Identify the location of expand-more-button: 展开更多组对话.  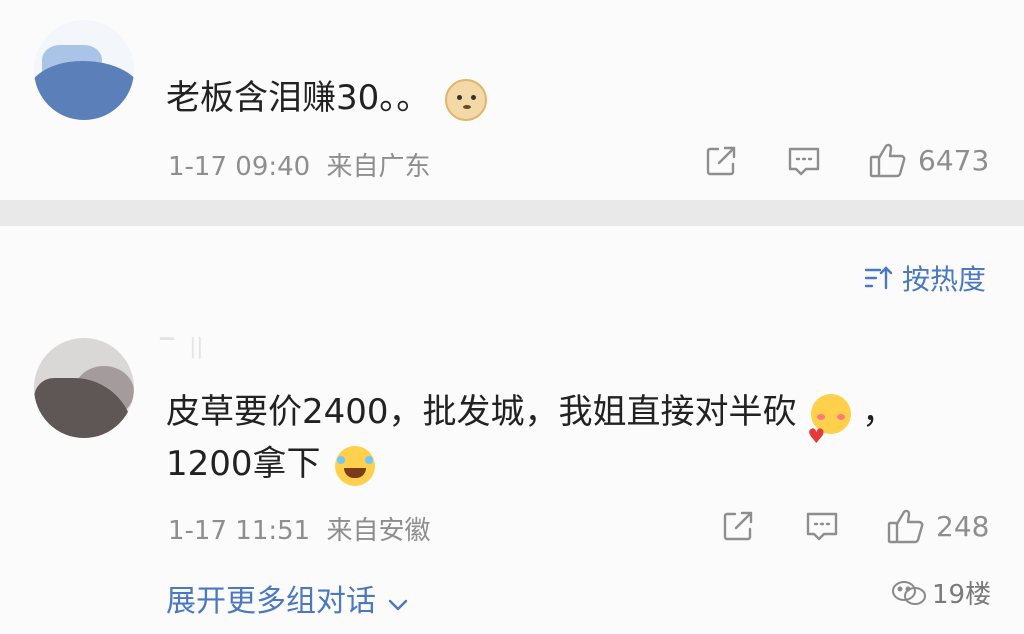
(289, 598).